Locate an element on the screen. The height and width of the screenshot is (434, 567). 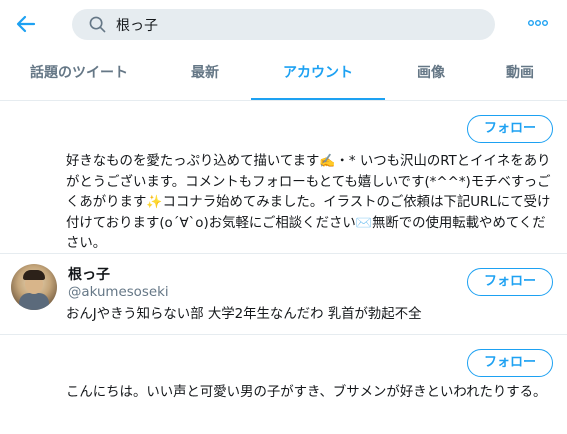
tab-latest: 最新 is located at coordinates (205, 73).